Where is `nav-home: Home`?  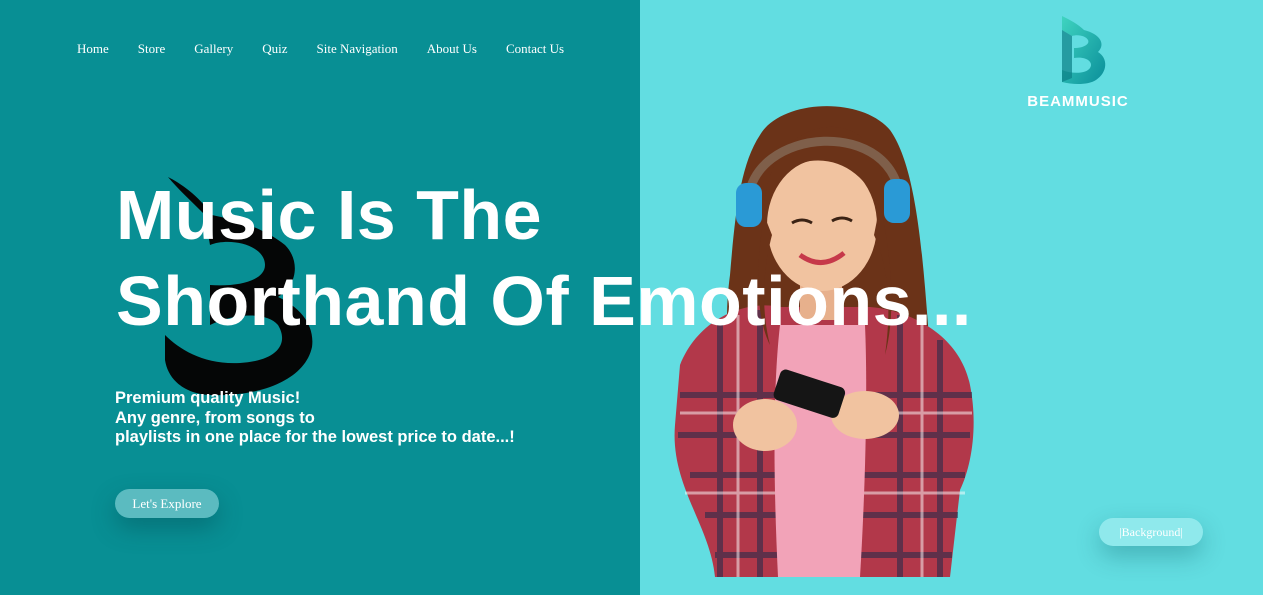
nav-home: Home is located at coordinates (93, 49).